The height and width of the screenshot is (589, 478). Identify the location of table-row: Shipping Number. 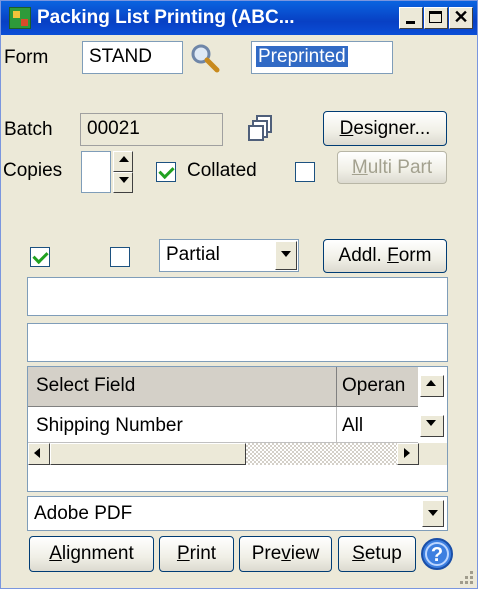
(182, 425).